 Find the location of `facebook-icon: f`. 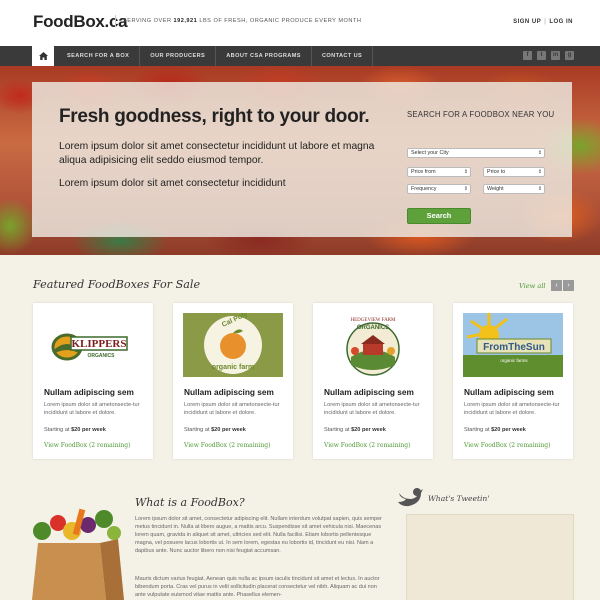

facebook-icon: f is located at coordinates (527, 55).